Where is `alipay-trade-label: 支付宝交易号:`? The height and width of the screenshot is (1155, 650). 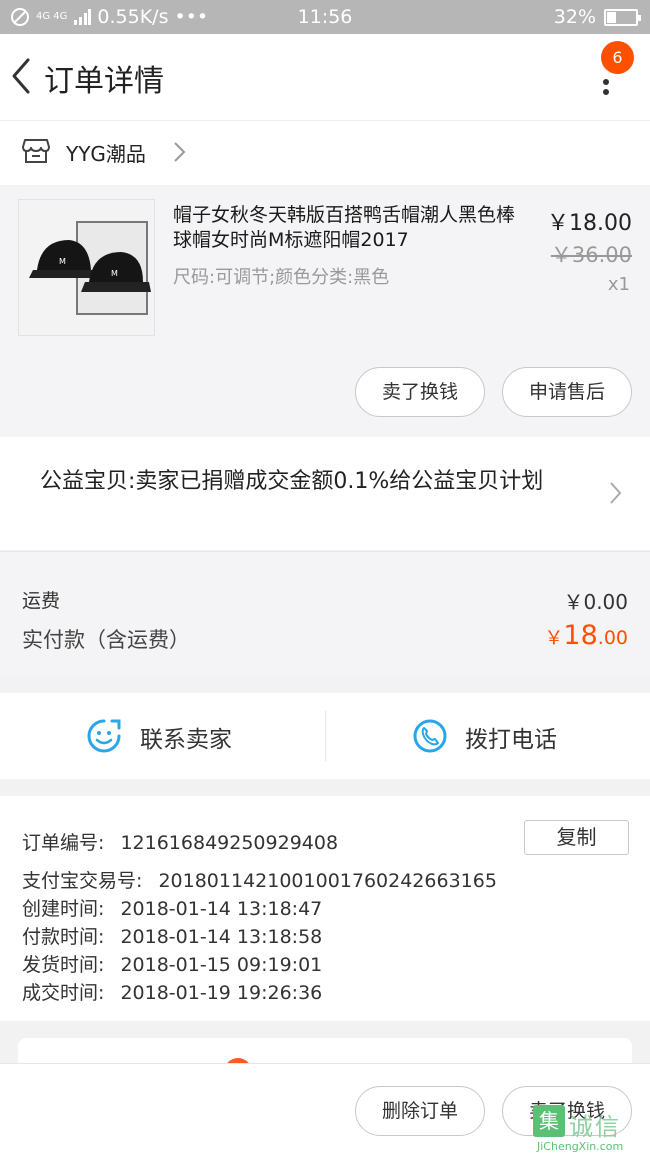 alipay-trade-label: 支付宝交易号: is located at coordinates (82, 881).